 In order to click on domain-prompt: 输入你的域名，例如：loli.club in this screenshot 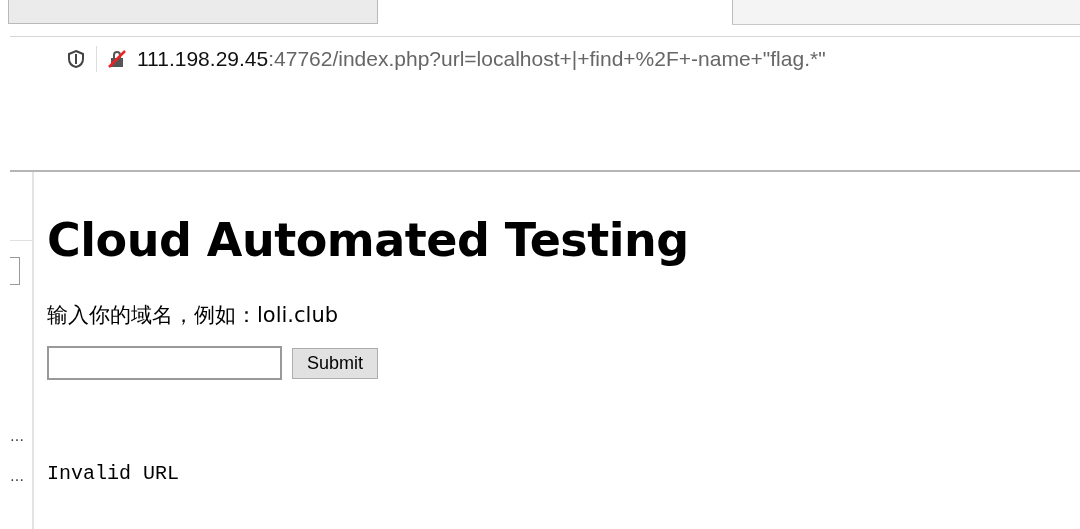, I will do `click(193, 315)`.